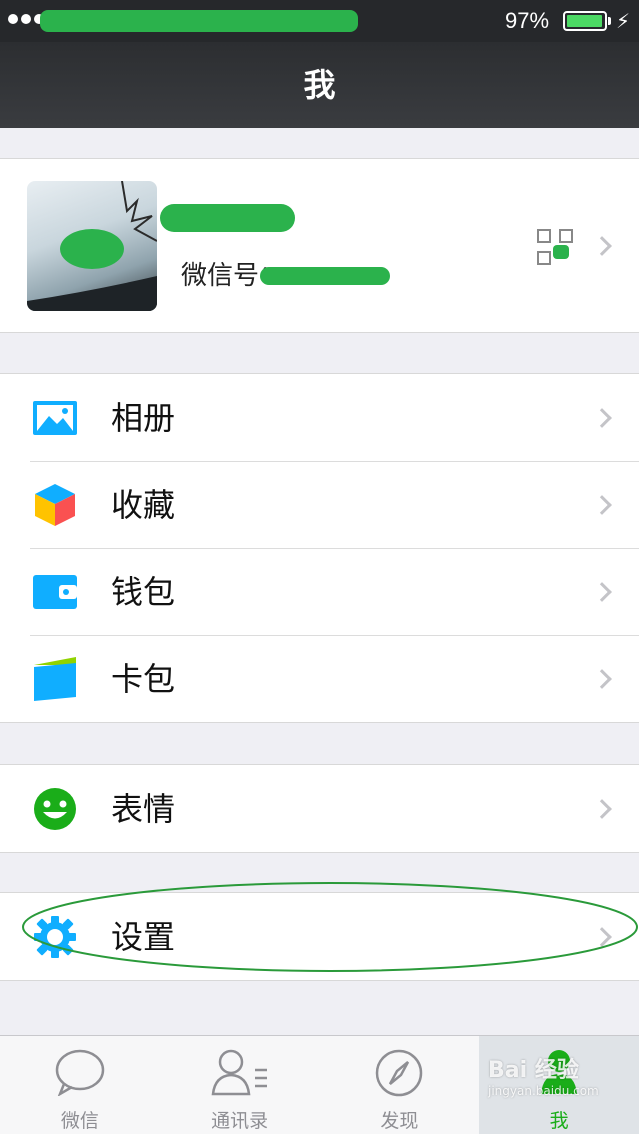 The width and height of the screenshot is (639, 1134). I want to click on menu-item-label: 收藏, so click(143, 505).